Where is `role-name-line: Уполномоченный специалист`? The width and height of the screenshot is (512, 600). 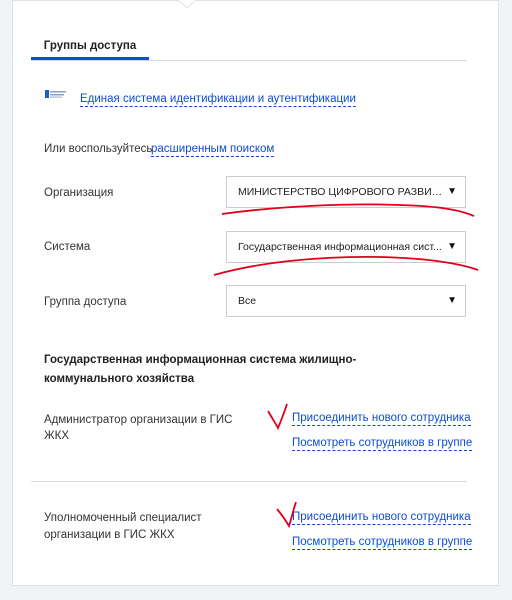 role-name-line: Уполномоченный специалист is located at coordinates (123, 518).